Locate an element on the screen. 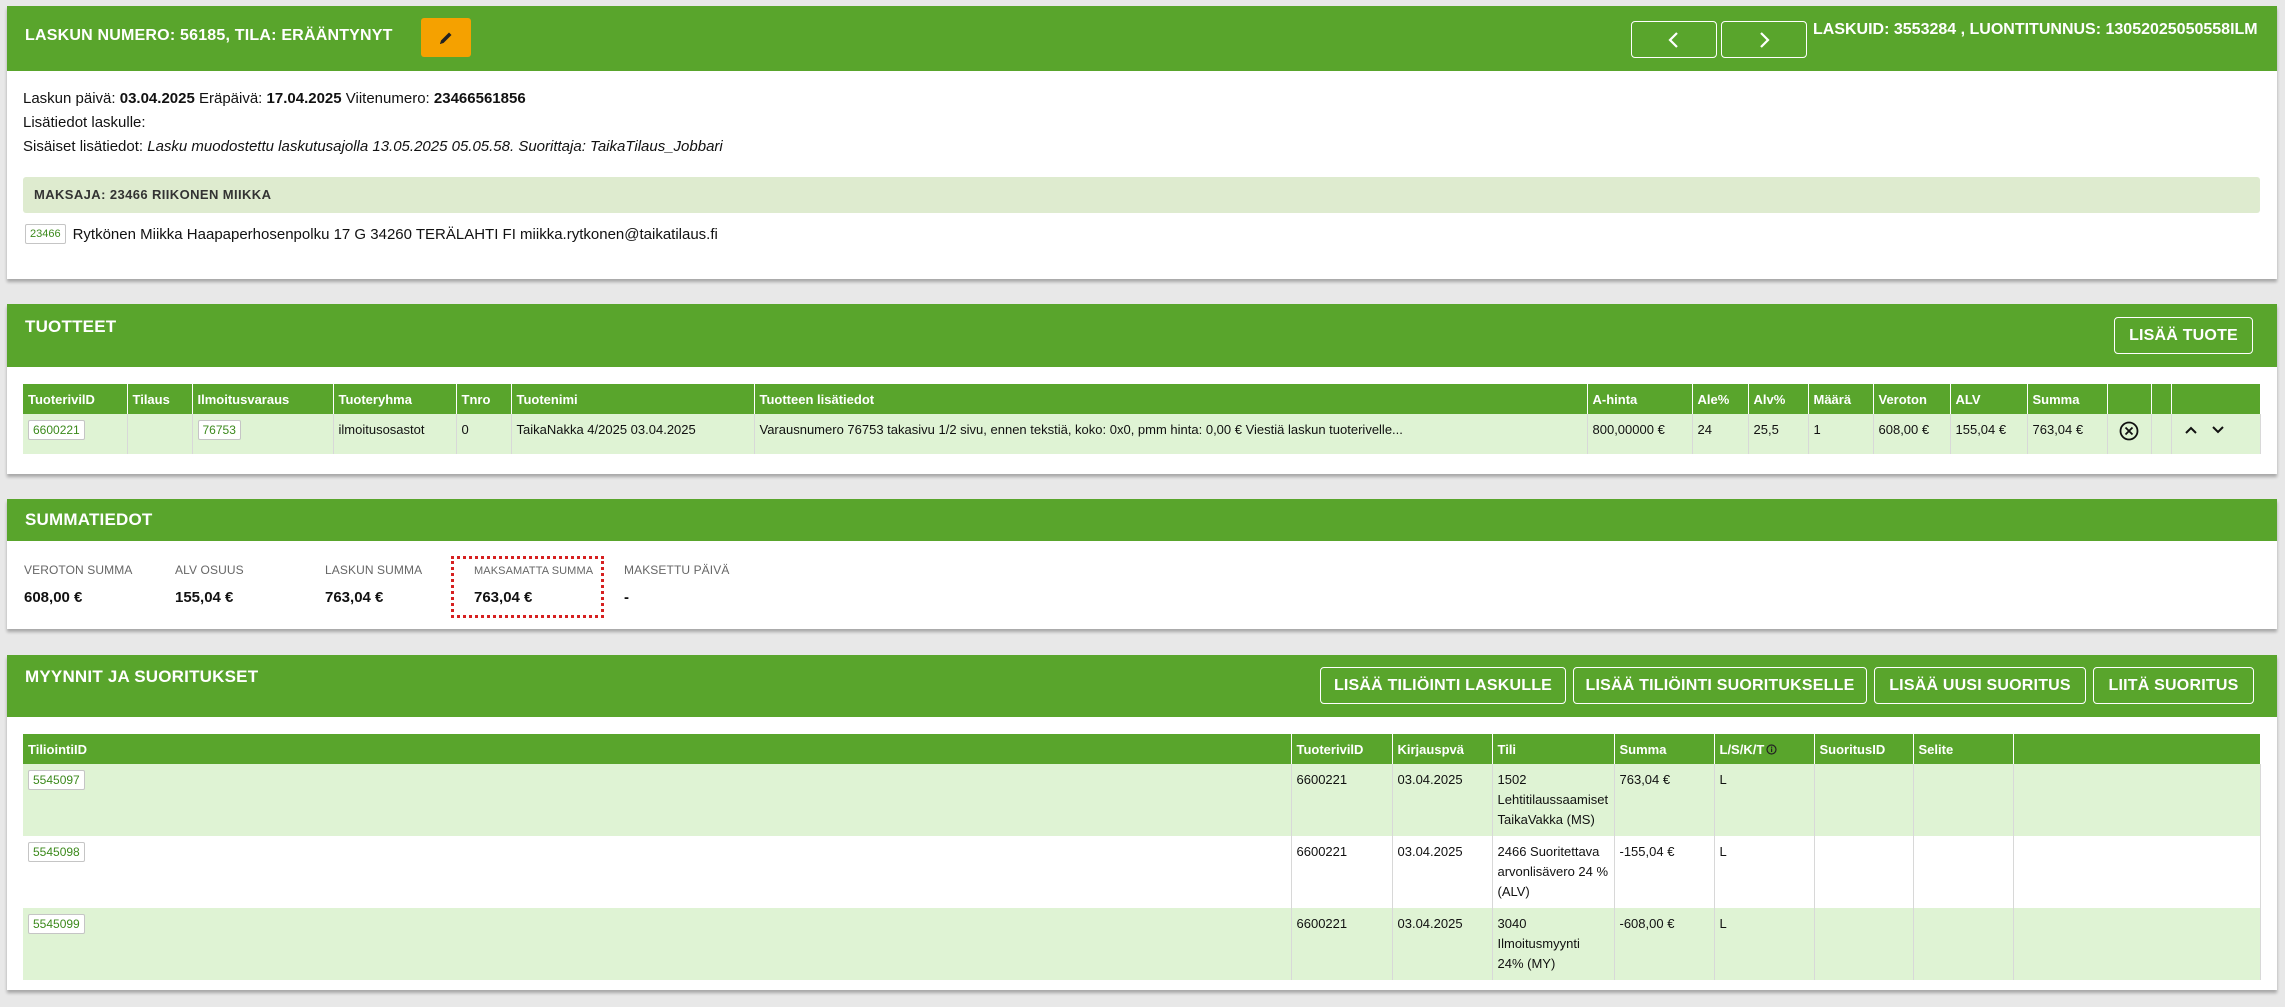  summary-header-bar: SUMMATIEDOT is located at coordinates (1142, 520).